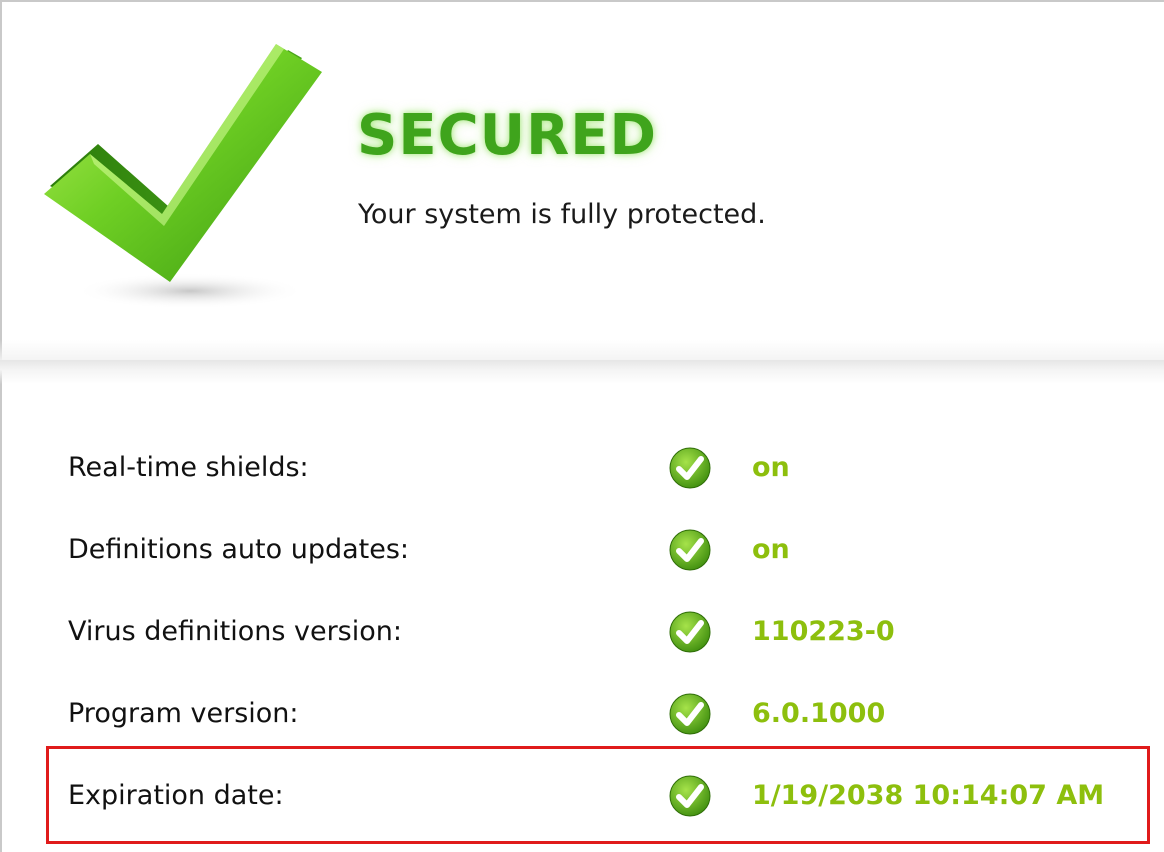 This screenshot has width=1164, height=852. I want to click on info-value: 6.0.1000, so click(819, 713).